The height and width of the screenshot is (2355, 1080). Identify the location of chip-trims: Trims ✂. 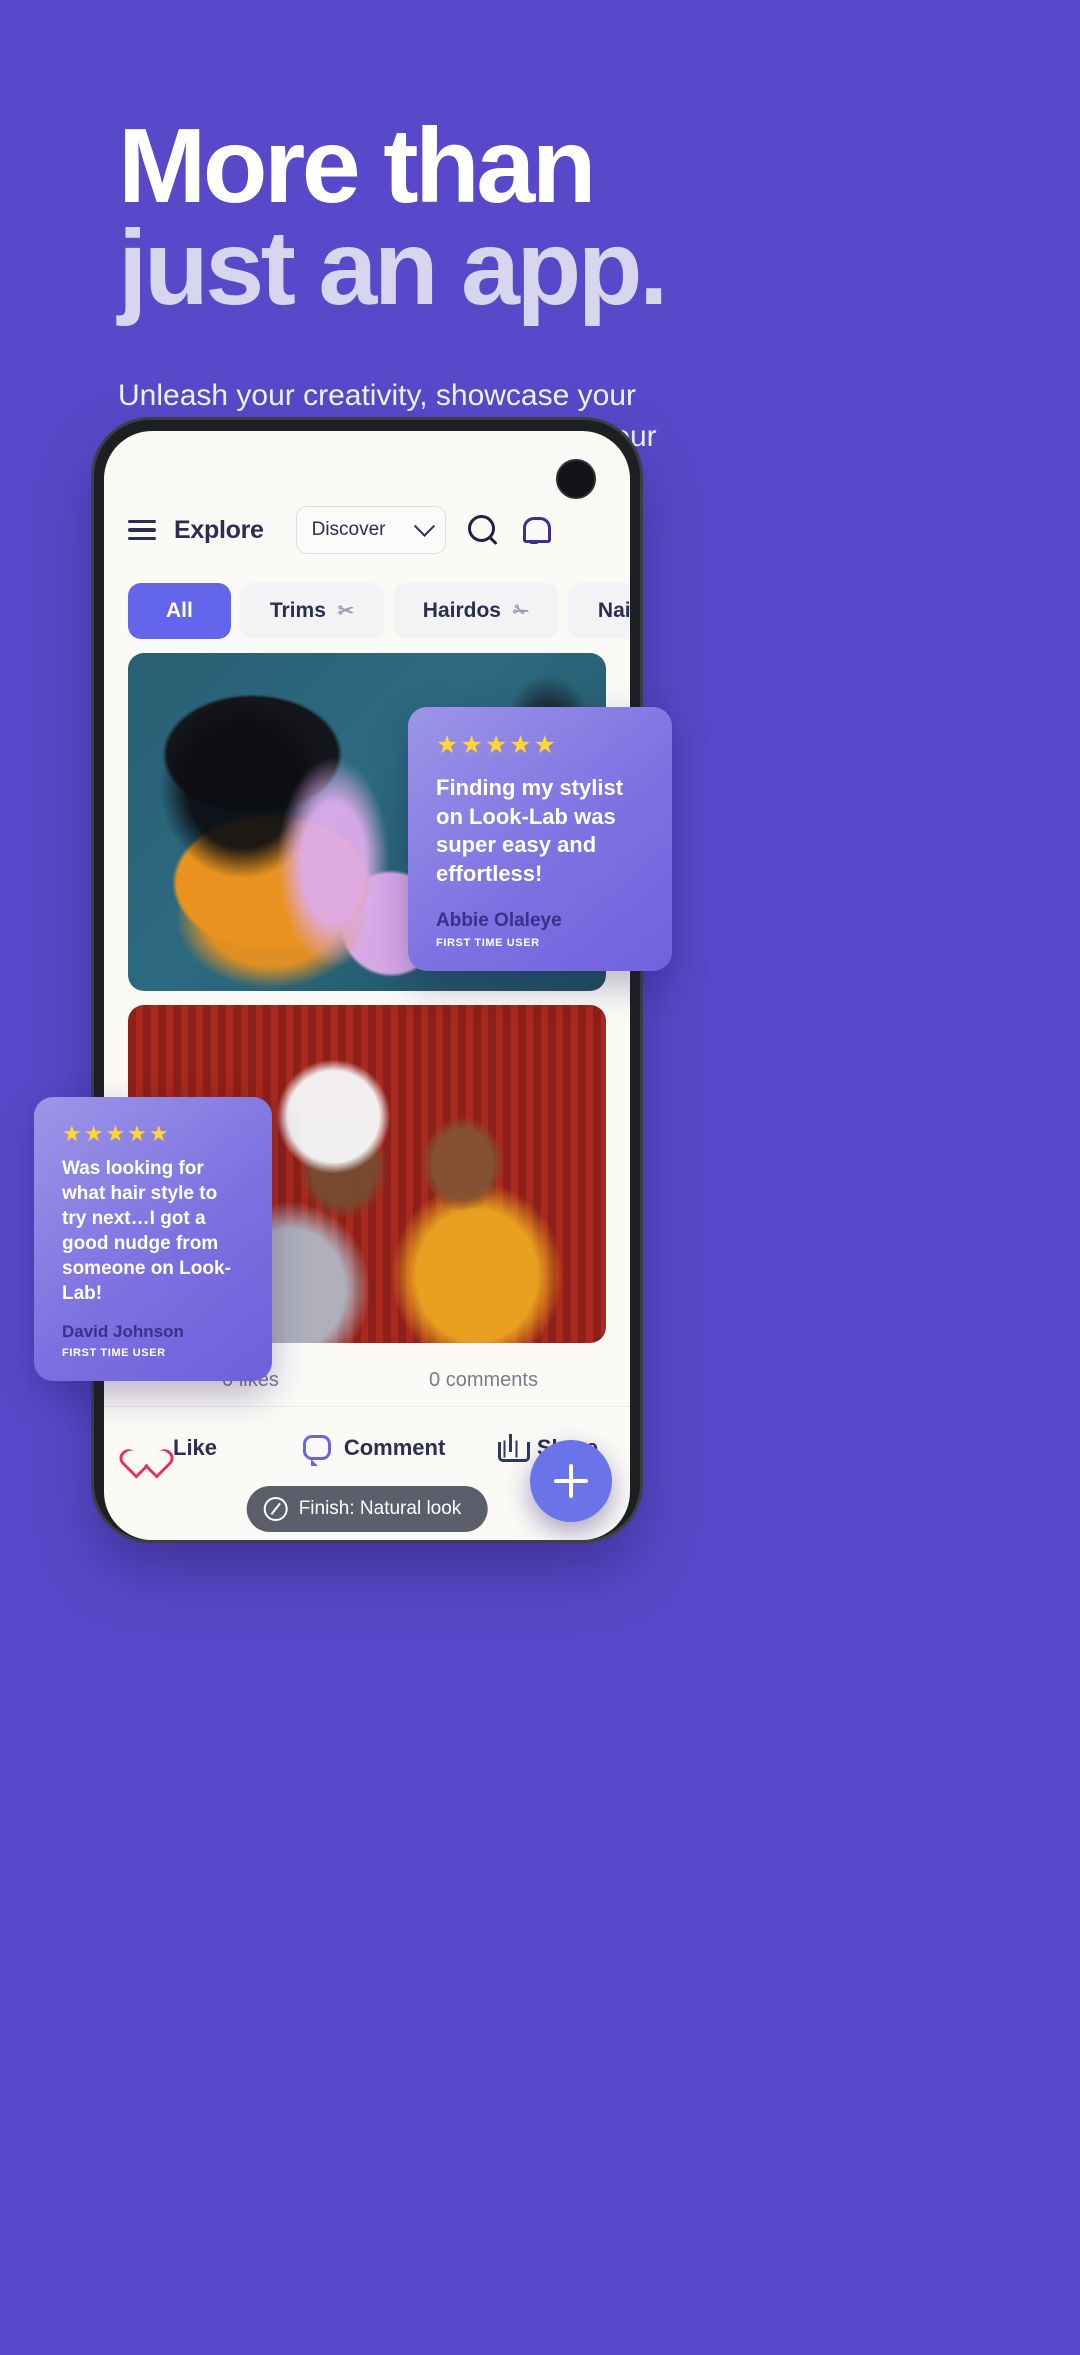
(311, 611).